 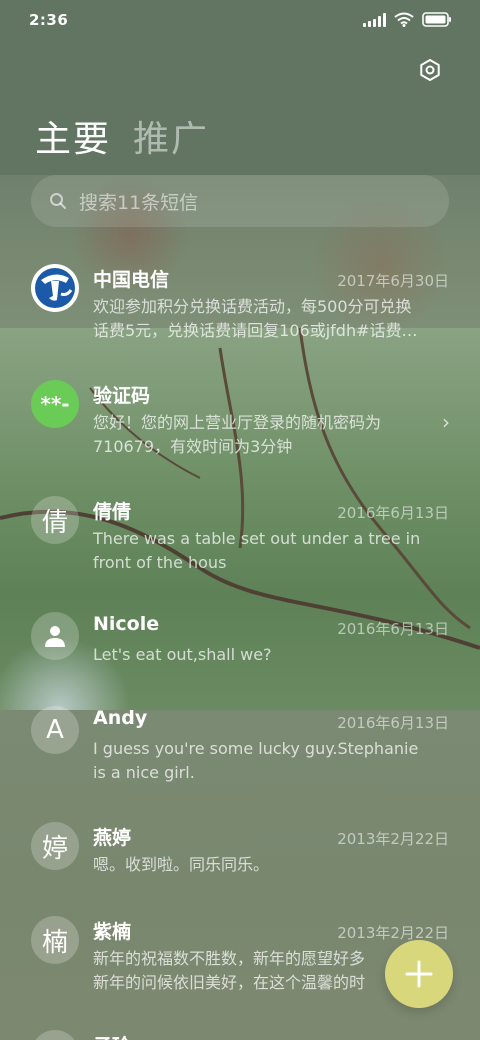 What do you see at coordinates (374, 19) in the screenshot?
I see `signal-icon` at bounding box center [374, 19].